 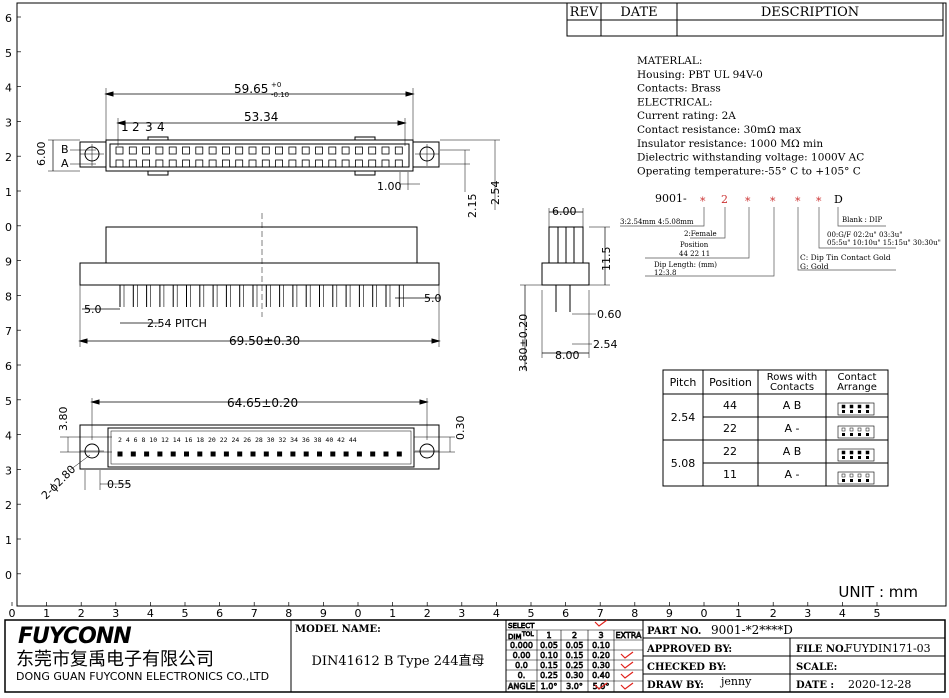 What do you see at coordinates (8, 331) in the screenshot?
I see `left-ruler-label: 7` at bounding box center [8, 331].